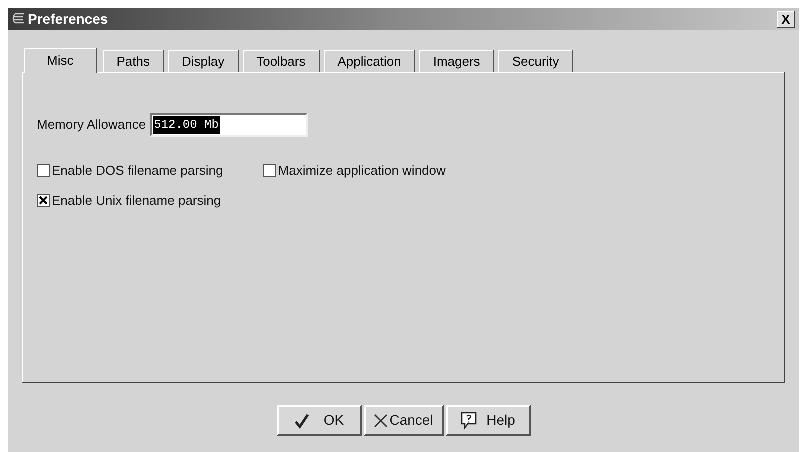 The width and height of the screenshot is (807, 452). I want to click on tab: Security, so click(536, 61).